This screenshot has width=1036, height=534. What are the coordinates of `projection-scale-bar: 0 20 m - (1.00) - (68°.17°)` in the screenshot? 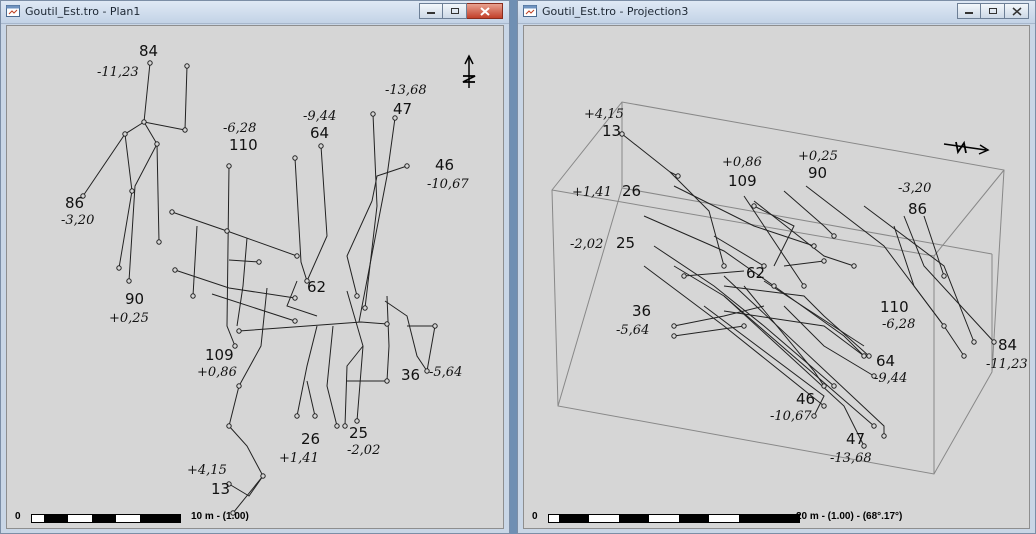 It's located at (752, 518).